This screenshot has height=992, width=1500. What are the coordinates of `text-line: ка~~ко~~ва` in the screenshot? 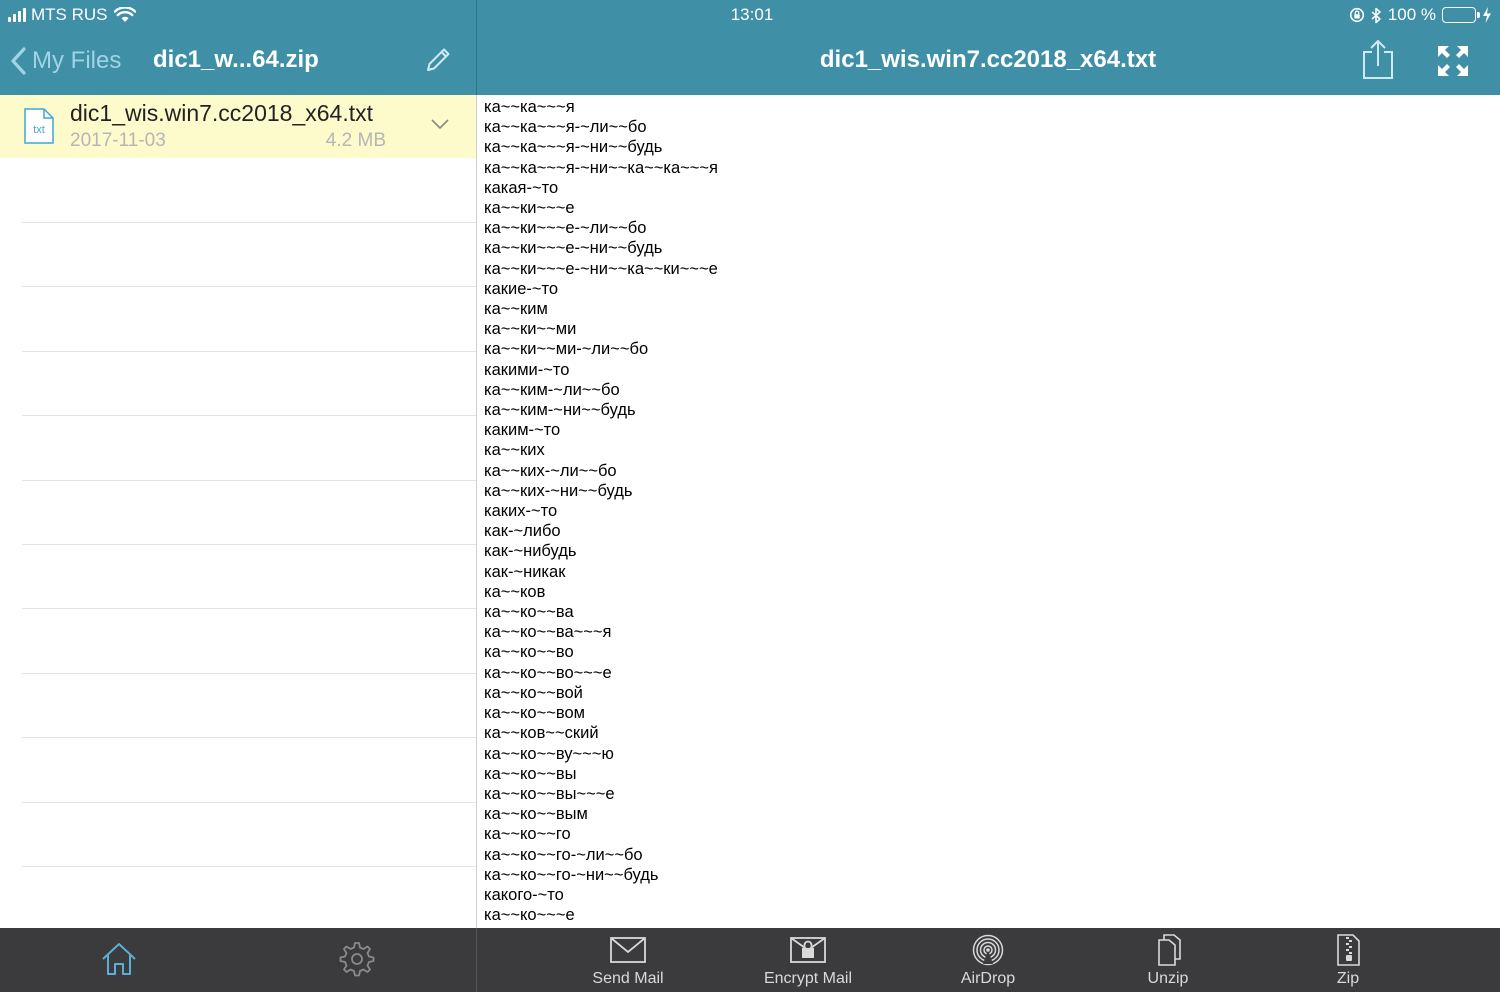 It's located at (529, 612).